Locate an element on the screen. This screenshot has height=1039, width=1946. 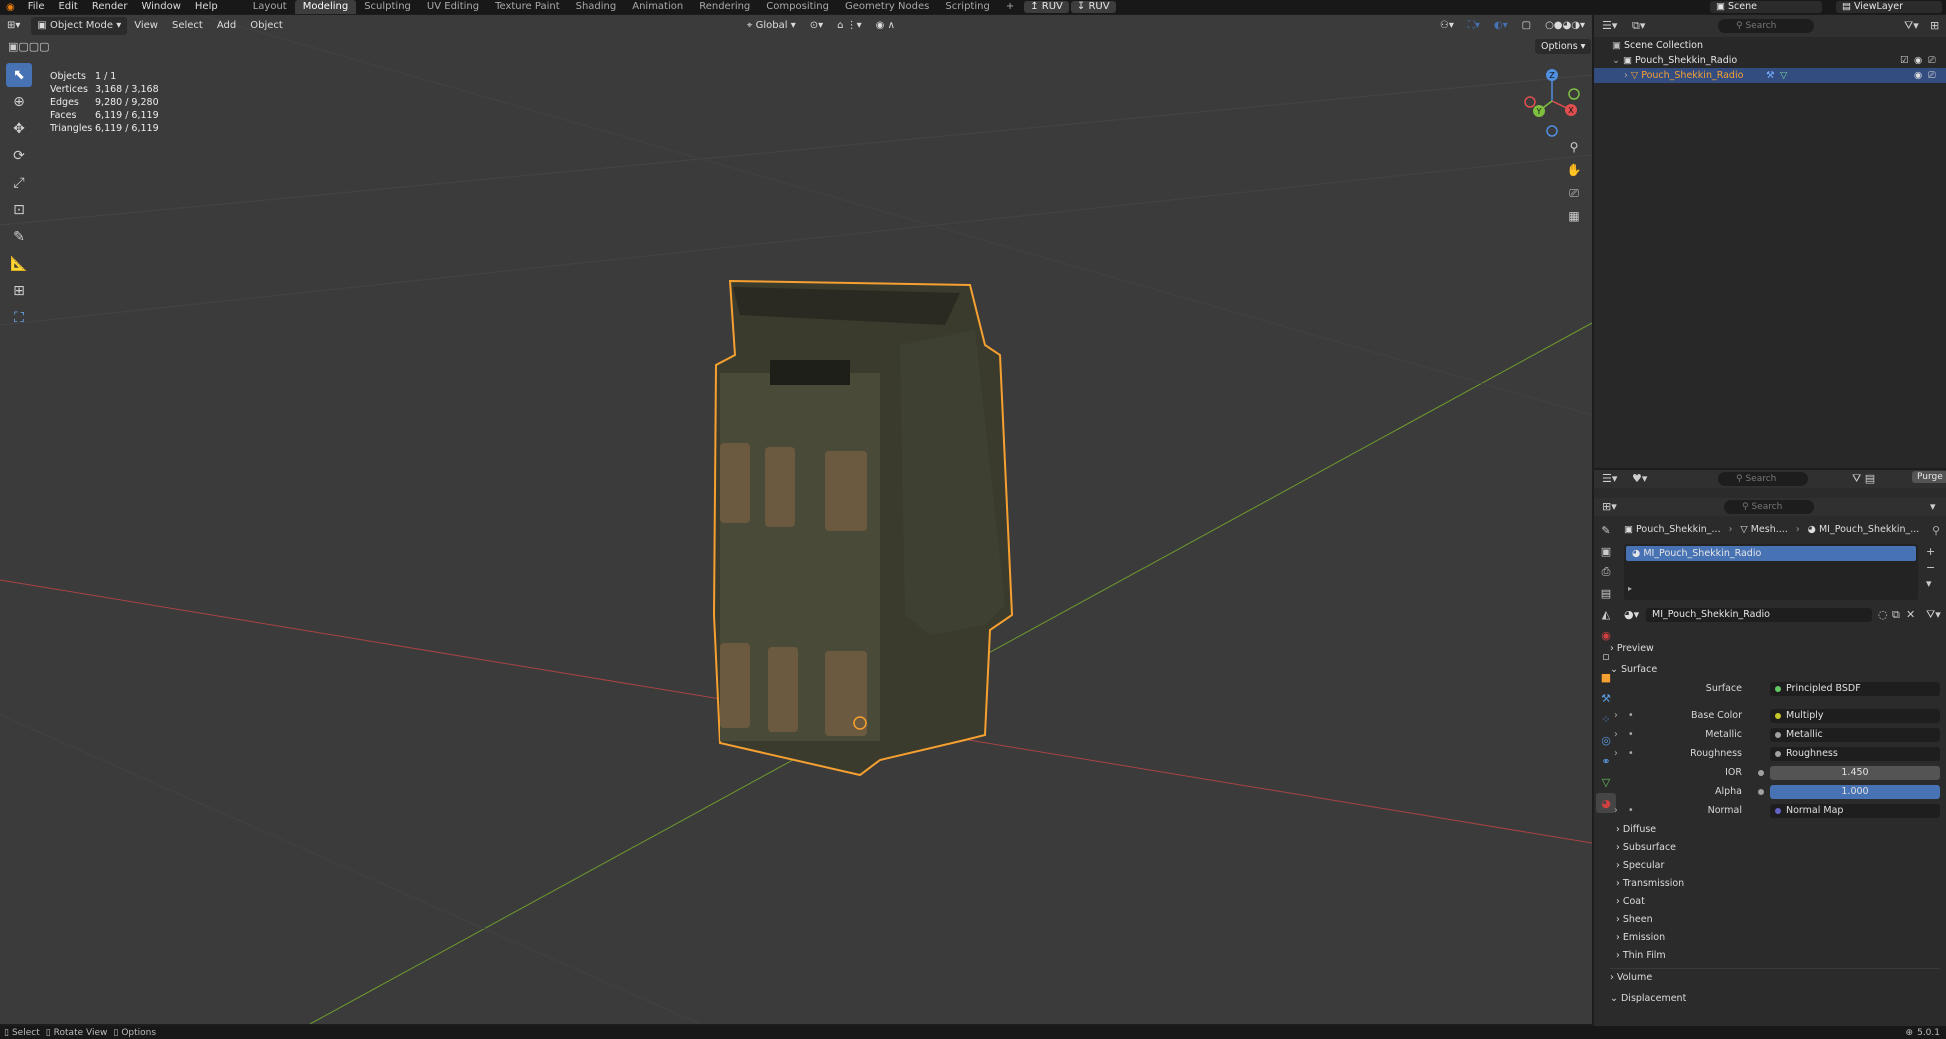
purge-button: Purge is located at coordinates (1929, 477).